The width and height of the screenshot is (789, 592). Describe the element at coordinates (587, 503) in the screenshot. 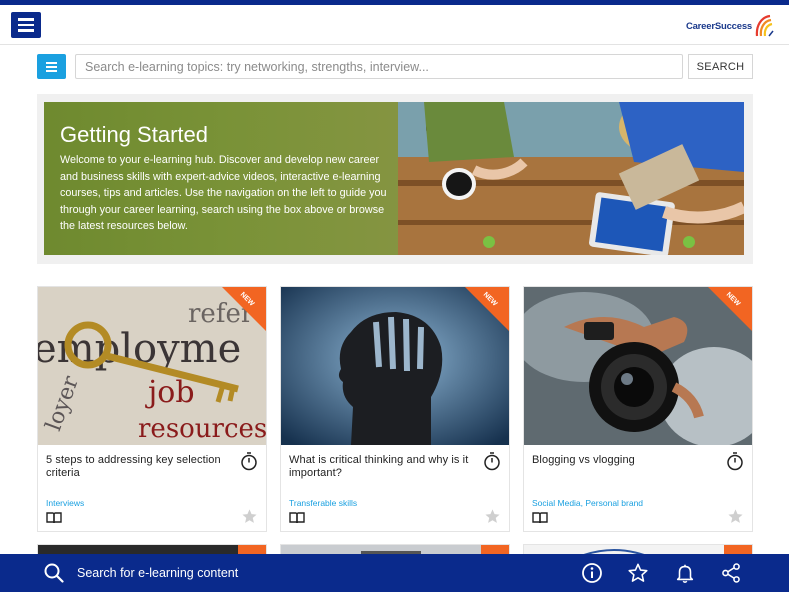

I see `card-category: Social Media, Personal brand` at that location.